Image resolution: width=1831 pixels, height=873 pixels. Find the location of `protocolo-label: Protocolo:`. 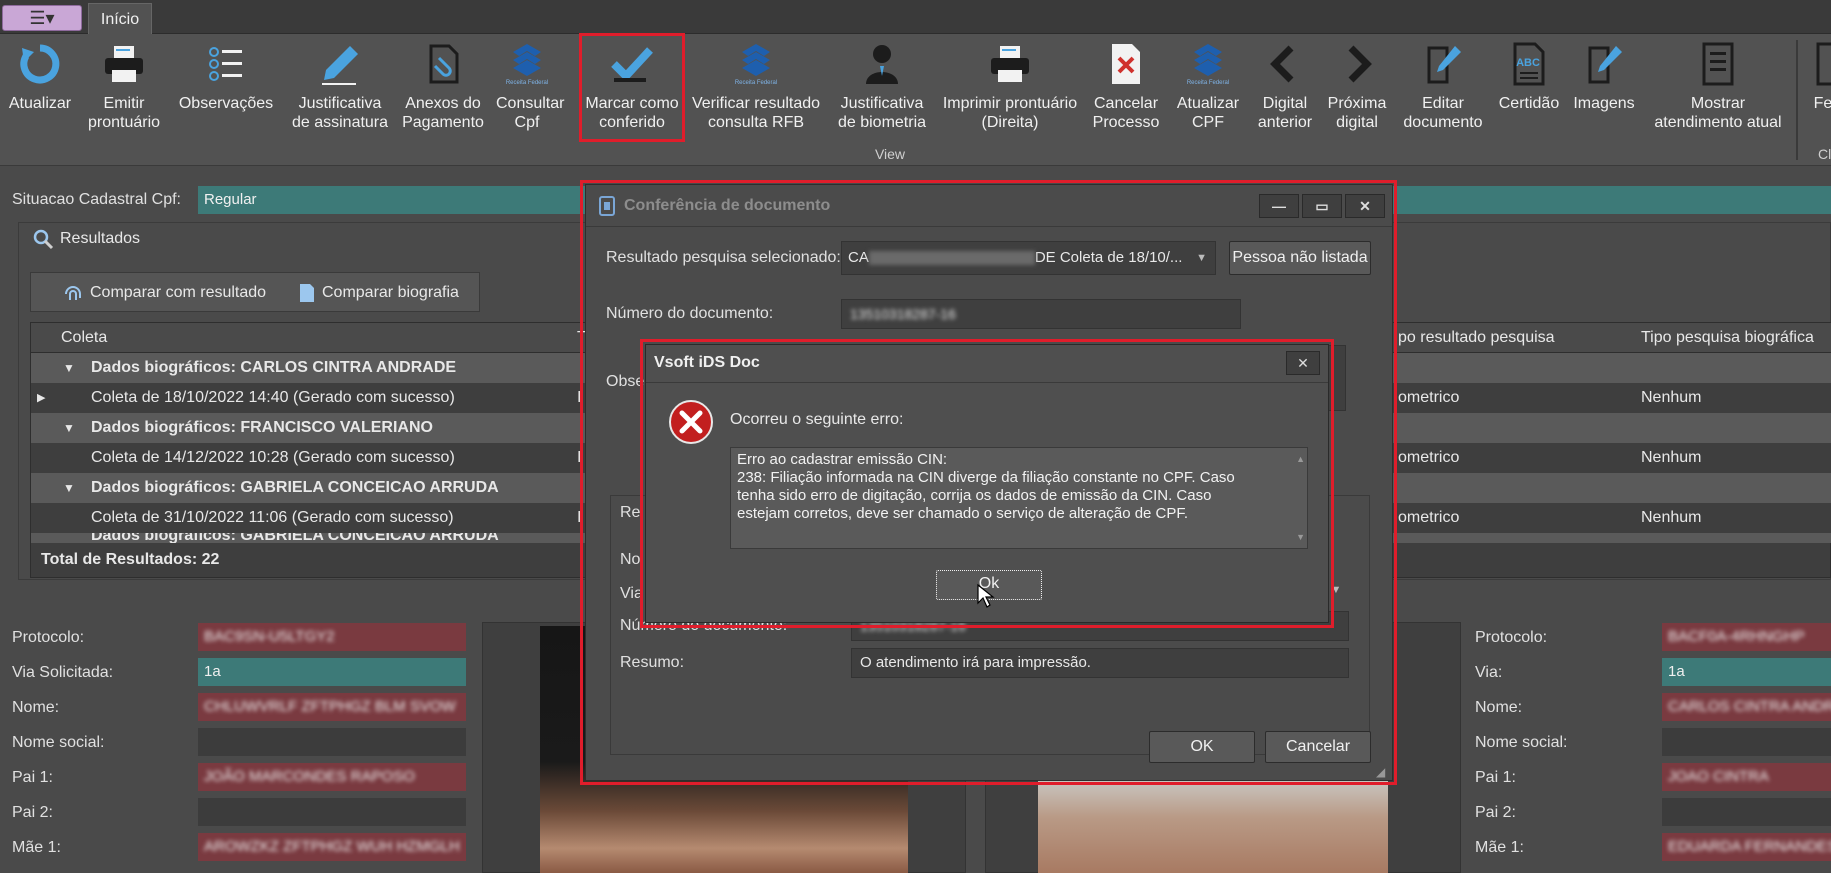

protocolo-label: Protocolo: is located at coordinates (48, 637).